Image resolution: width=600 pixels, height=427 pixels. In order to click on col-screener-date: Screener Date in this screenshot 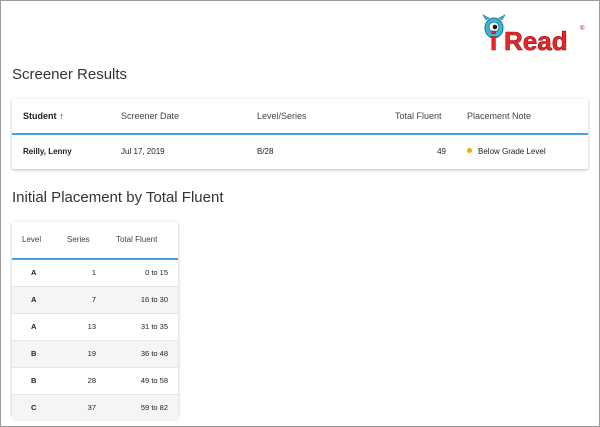, I will do `click(150, 116)`.